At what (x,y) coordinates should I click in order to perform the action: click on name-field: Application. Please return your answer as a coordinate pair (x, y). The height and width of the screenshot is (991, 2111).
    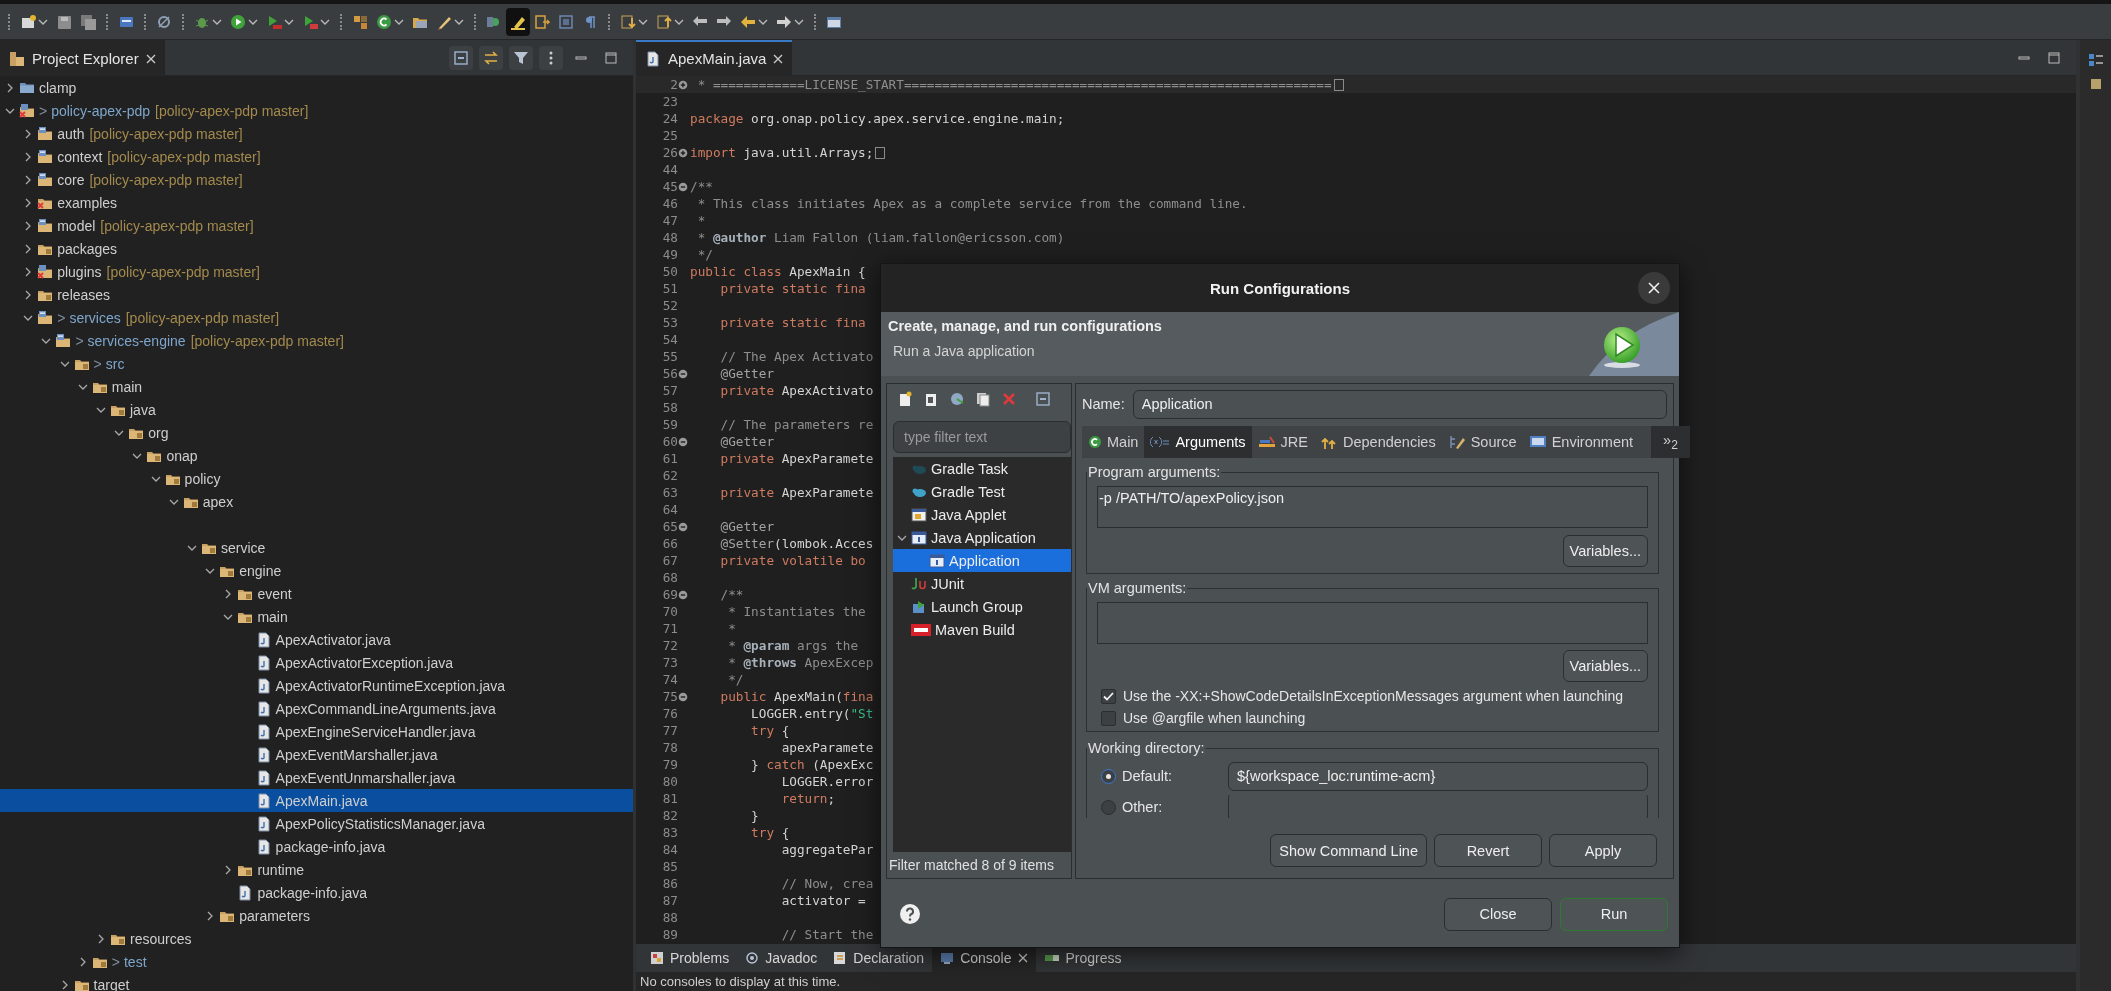
    Looking at the image, I should click on (1399, 404).